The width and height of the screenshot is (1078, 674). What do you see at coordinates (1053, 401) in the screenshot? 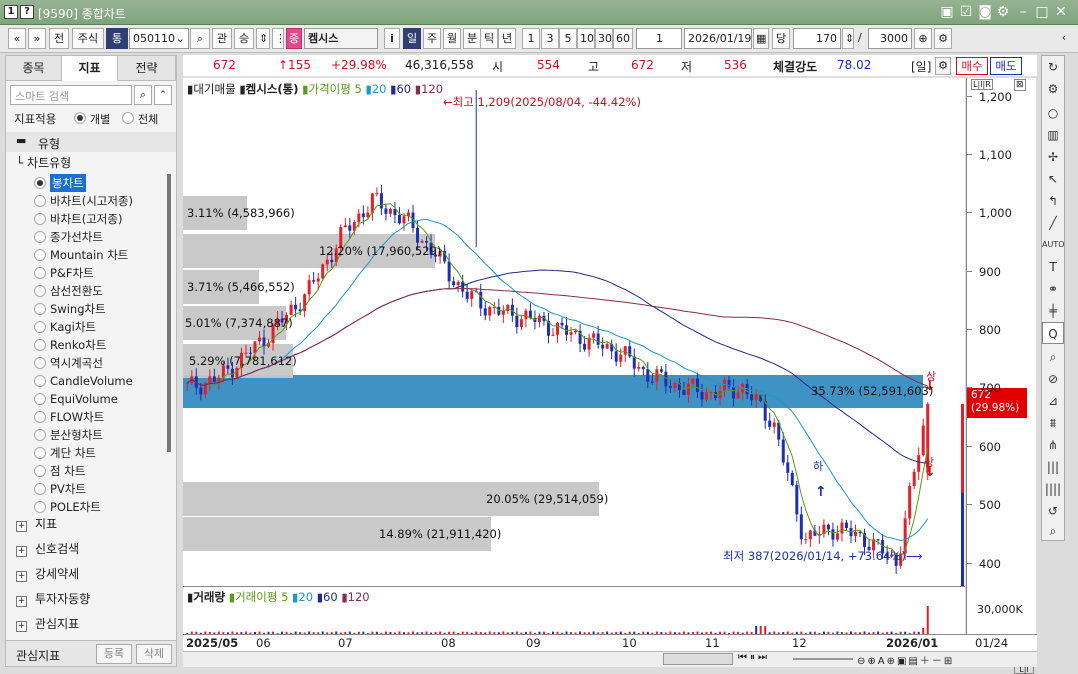
I see `ruler-icon: ⊿` at bounding box center [1053, 401].